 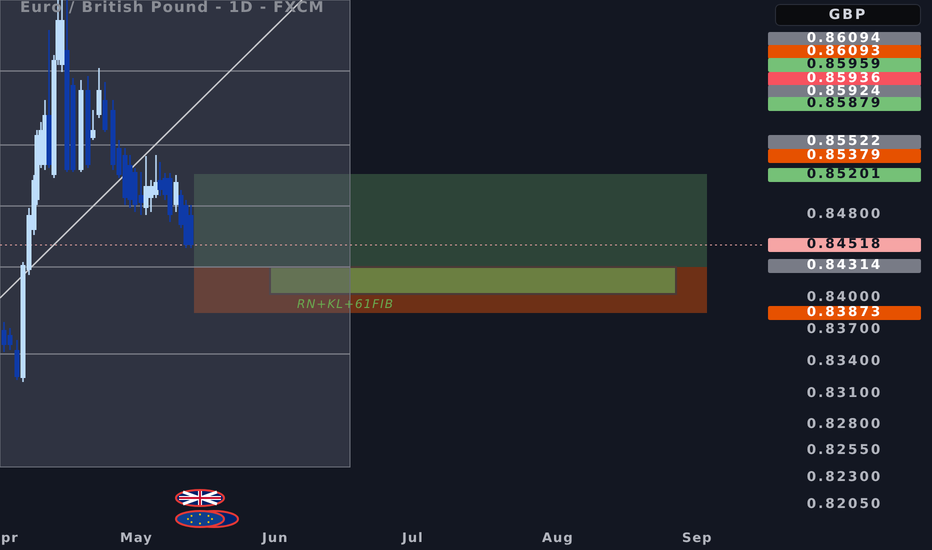 I want to click on price-tag: 0.85379, so click(x=844, y=156).